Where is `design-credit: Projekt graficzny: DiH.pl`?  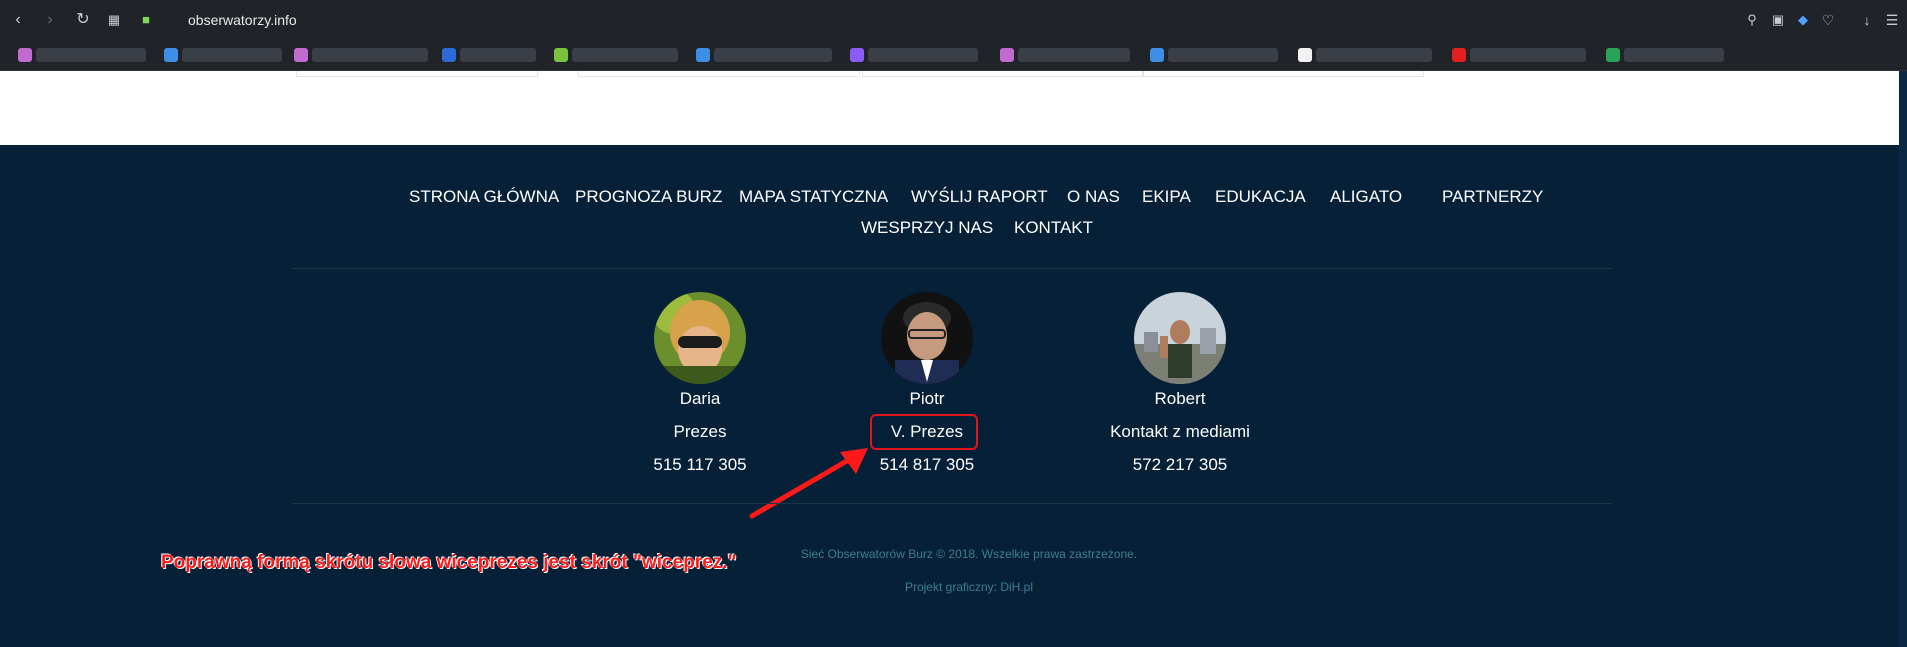 design-credit: Projekt graficzny: DiH.pl is located at coordinates (969, 587).